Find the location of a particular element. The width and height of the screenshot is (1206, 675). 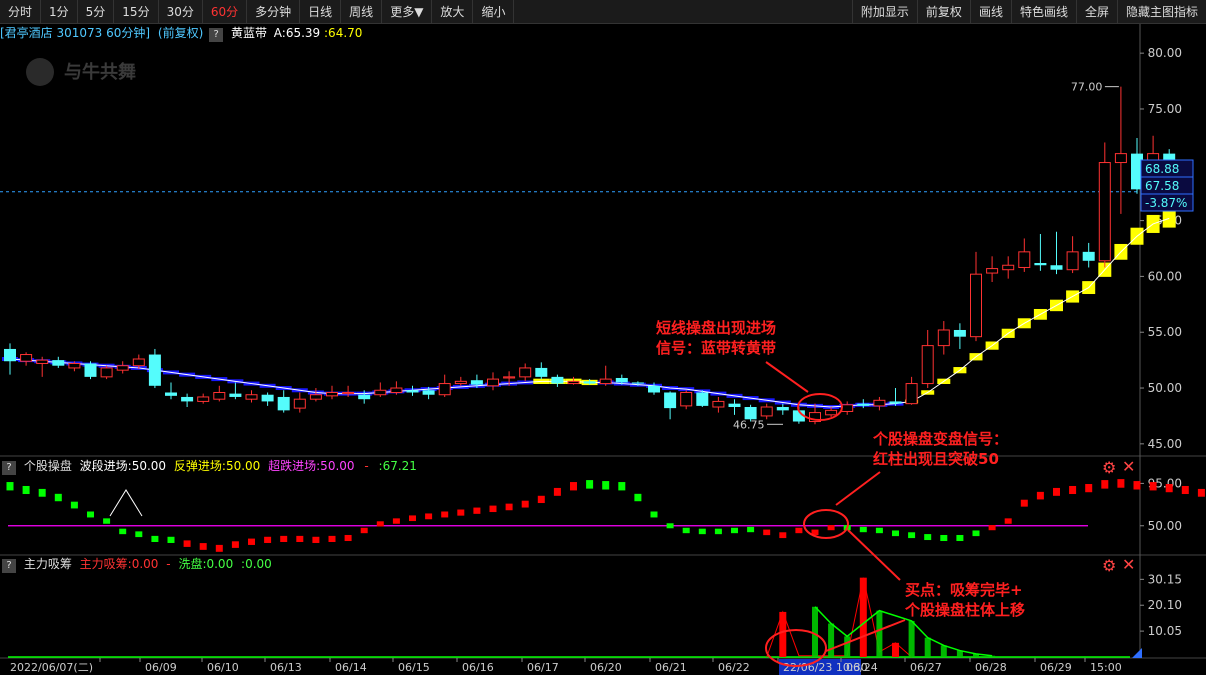

change-tag: -3.87% is located at coordinates (1166, 203).